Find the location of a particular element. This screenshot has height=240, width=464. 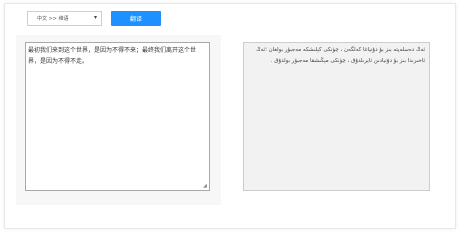

language-pair-label: 中文 >> 维语 is located at coordinates (53, 19).